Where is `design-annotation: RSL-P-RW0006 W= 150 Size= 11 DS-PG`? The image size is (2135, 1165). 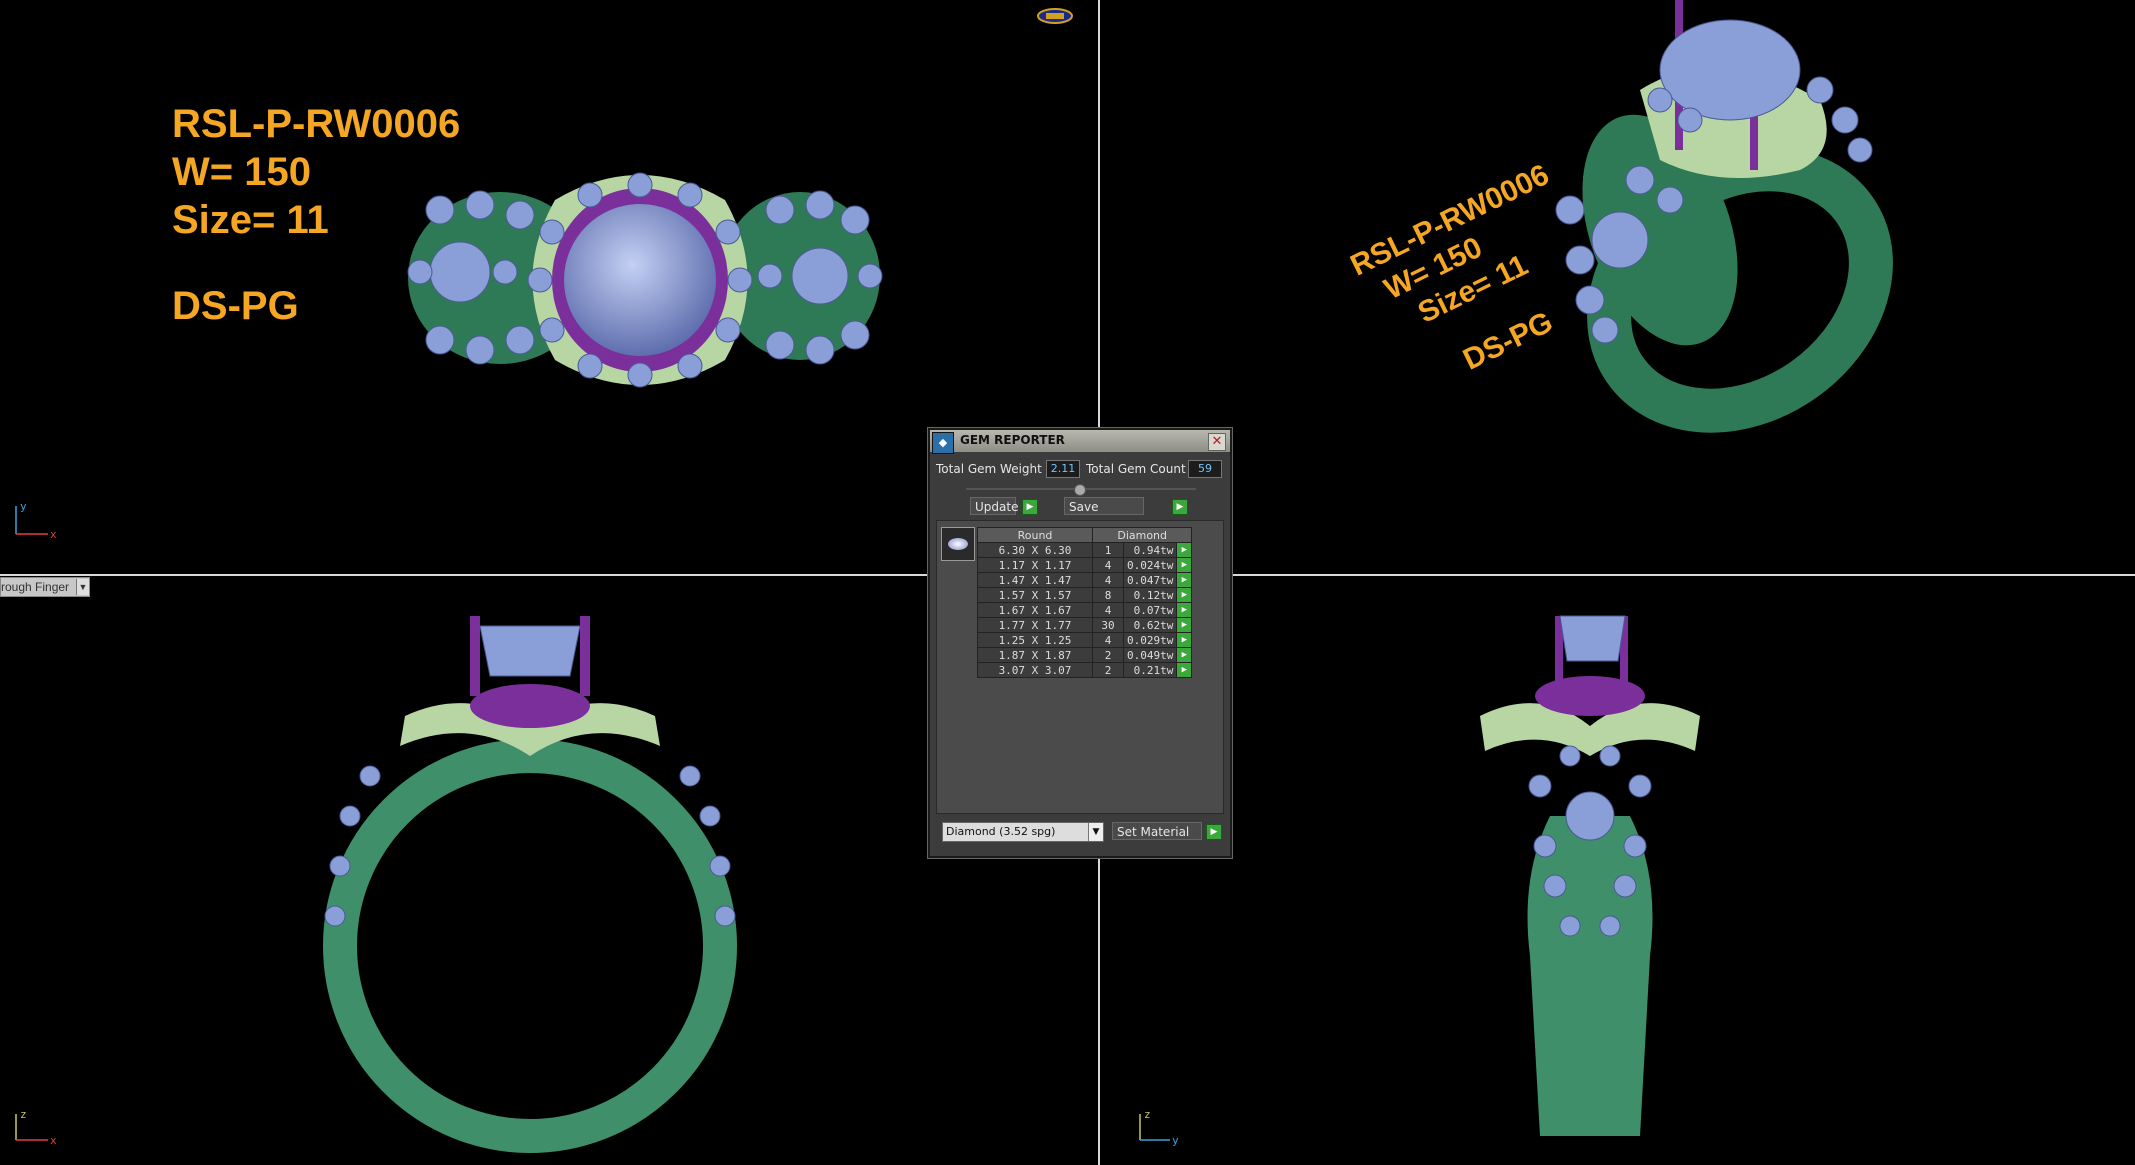 design-annotation: RSL-P-RW0006 W= 150 Size= 11 DS-PG is located at coordinates (316, 215).